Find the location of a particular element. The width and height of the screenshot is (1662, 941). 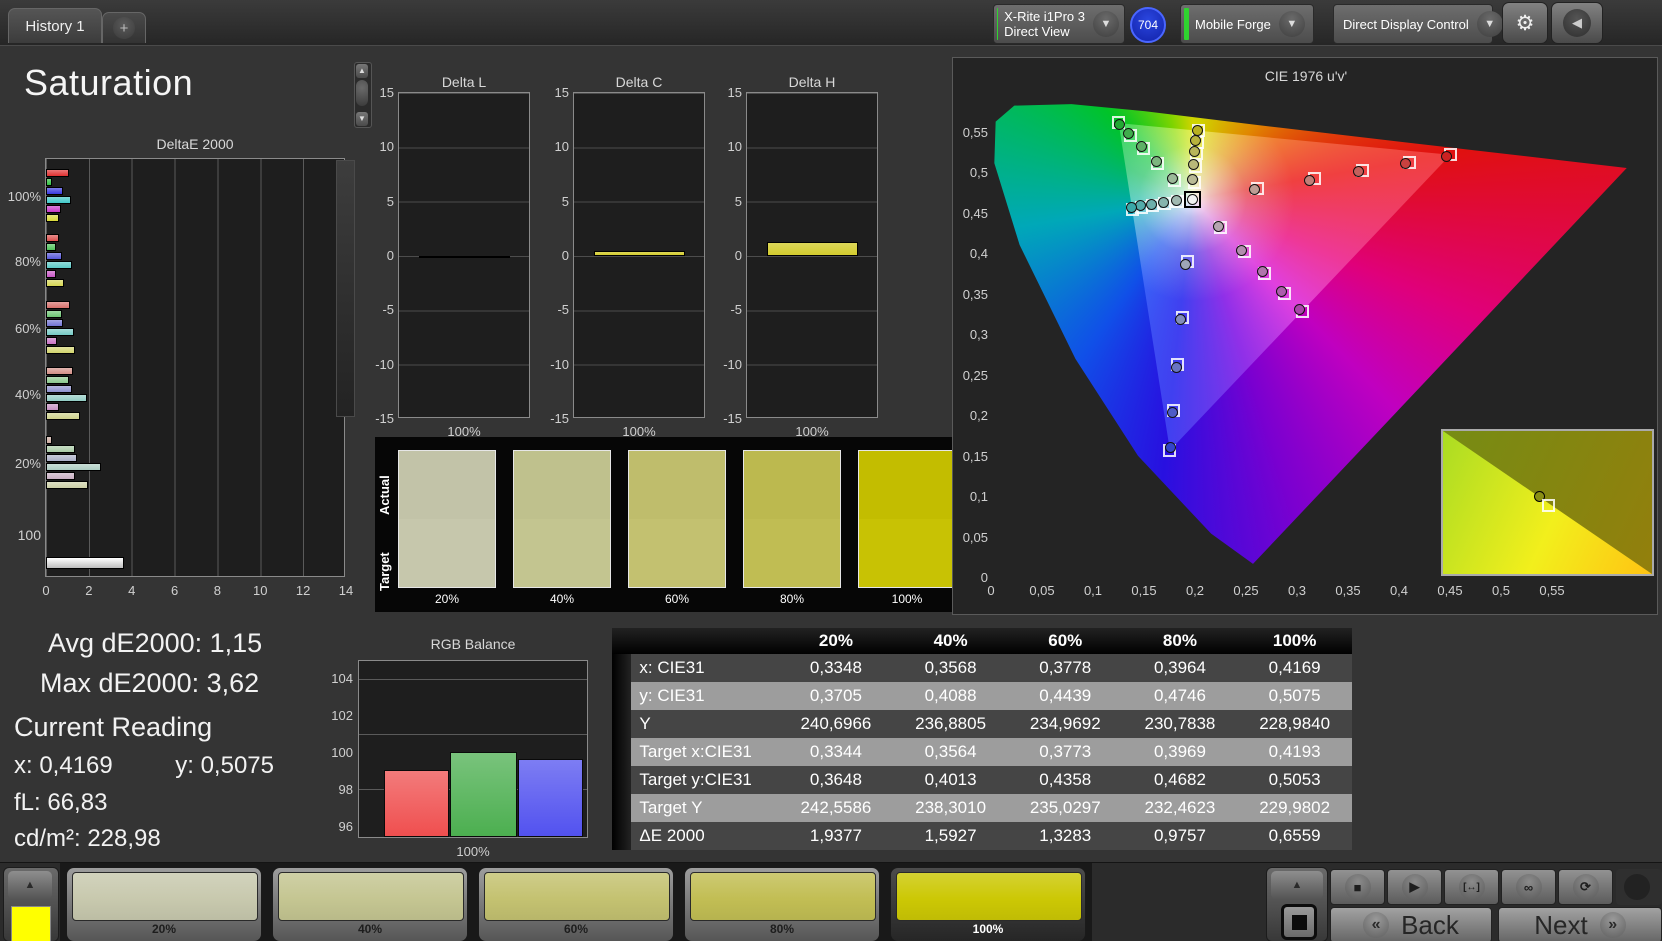

current-x-value: x: 0,4169 is located at coordinates (63, 765).